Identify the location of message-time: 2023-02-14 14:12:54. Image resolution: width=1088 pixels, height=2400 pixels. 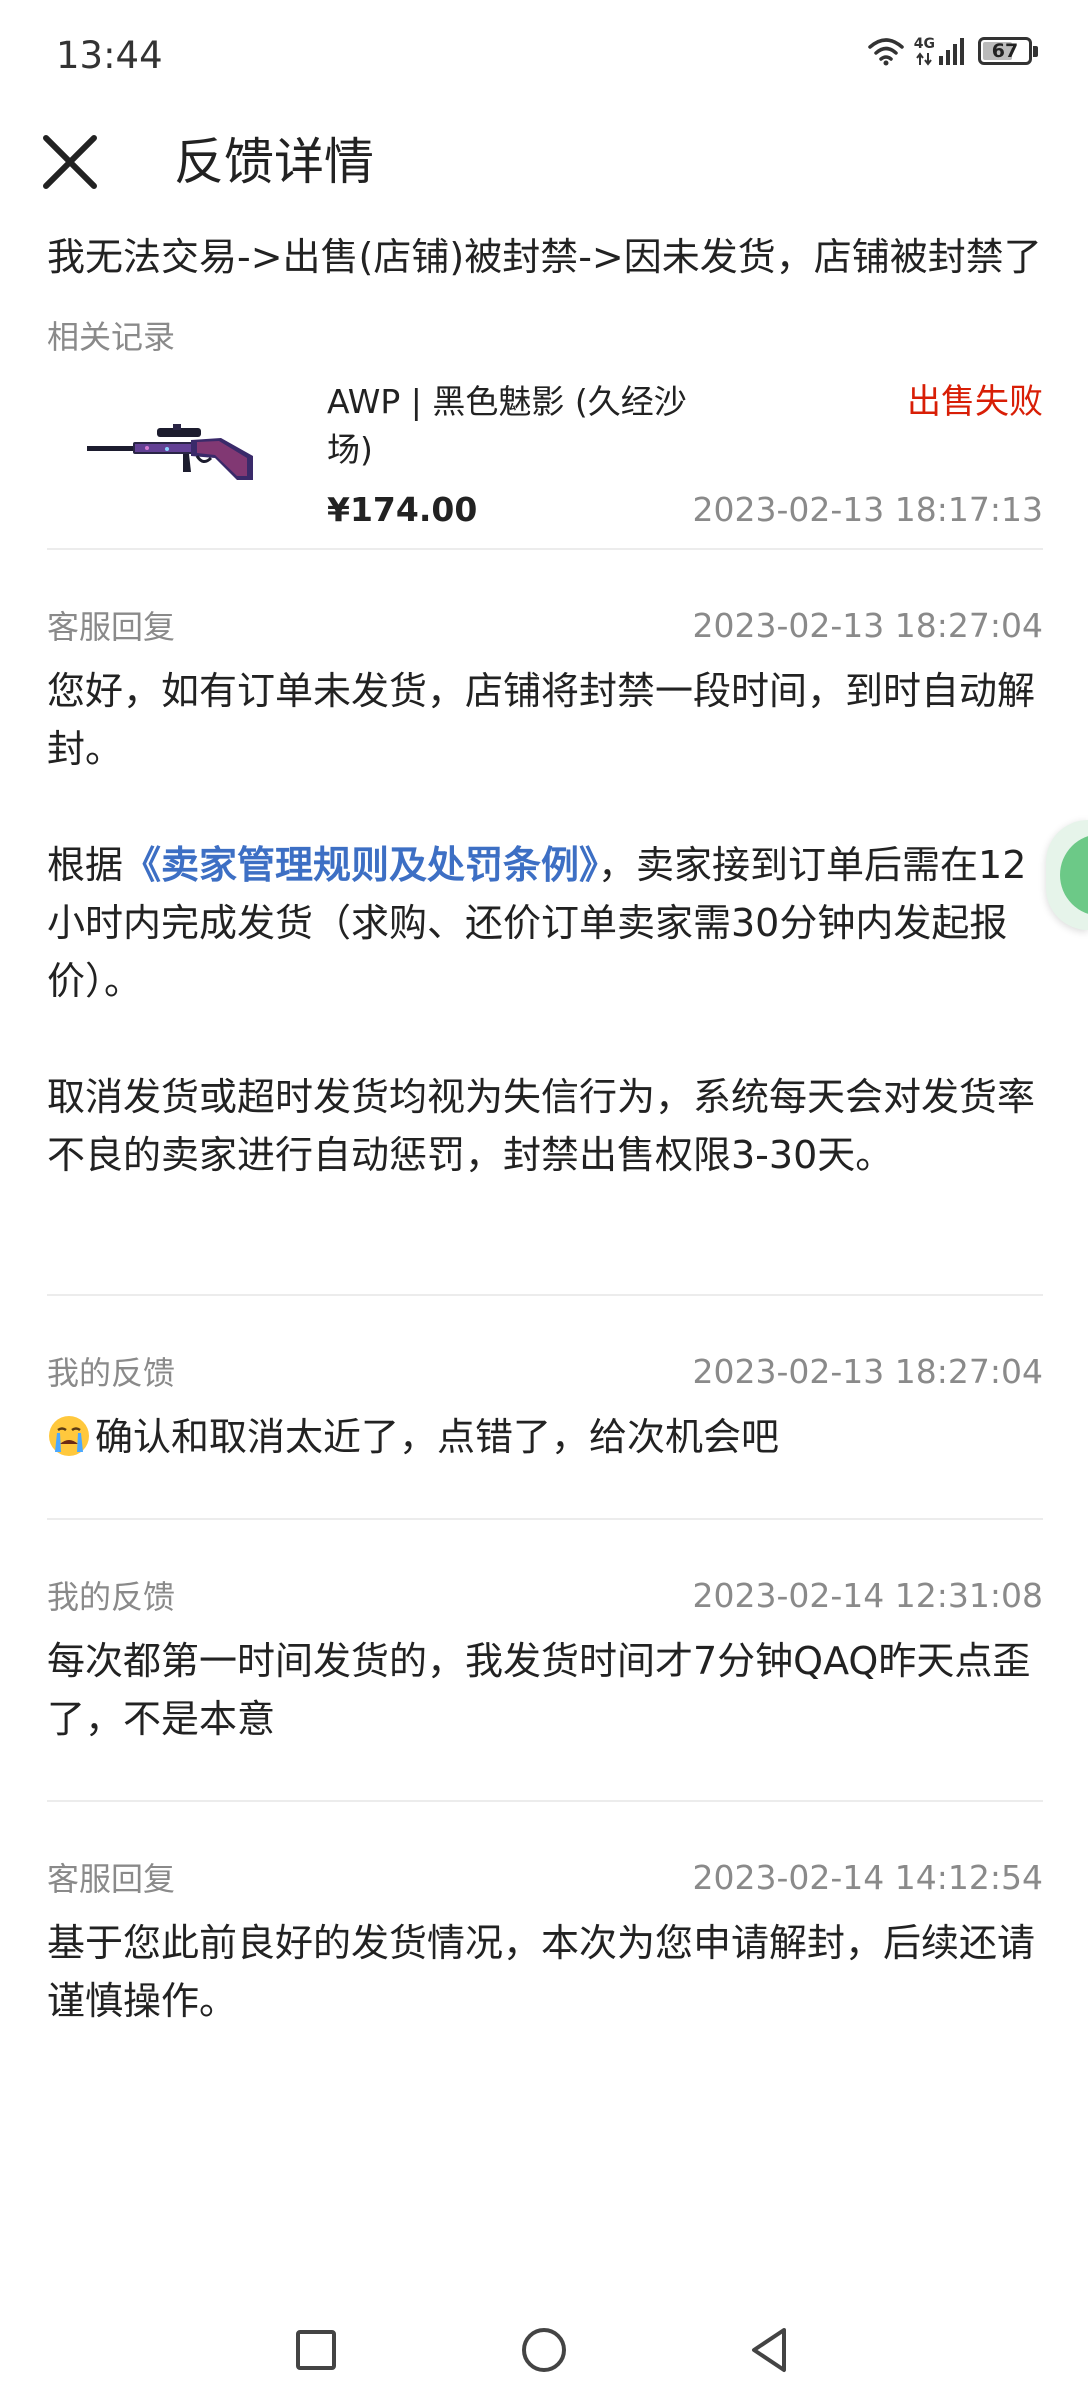
(867, 1877).